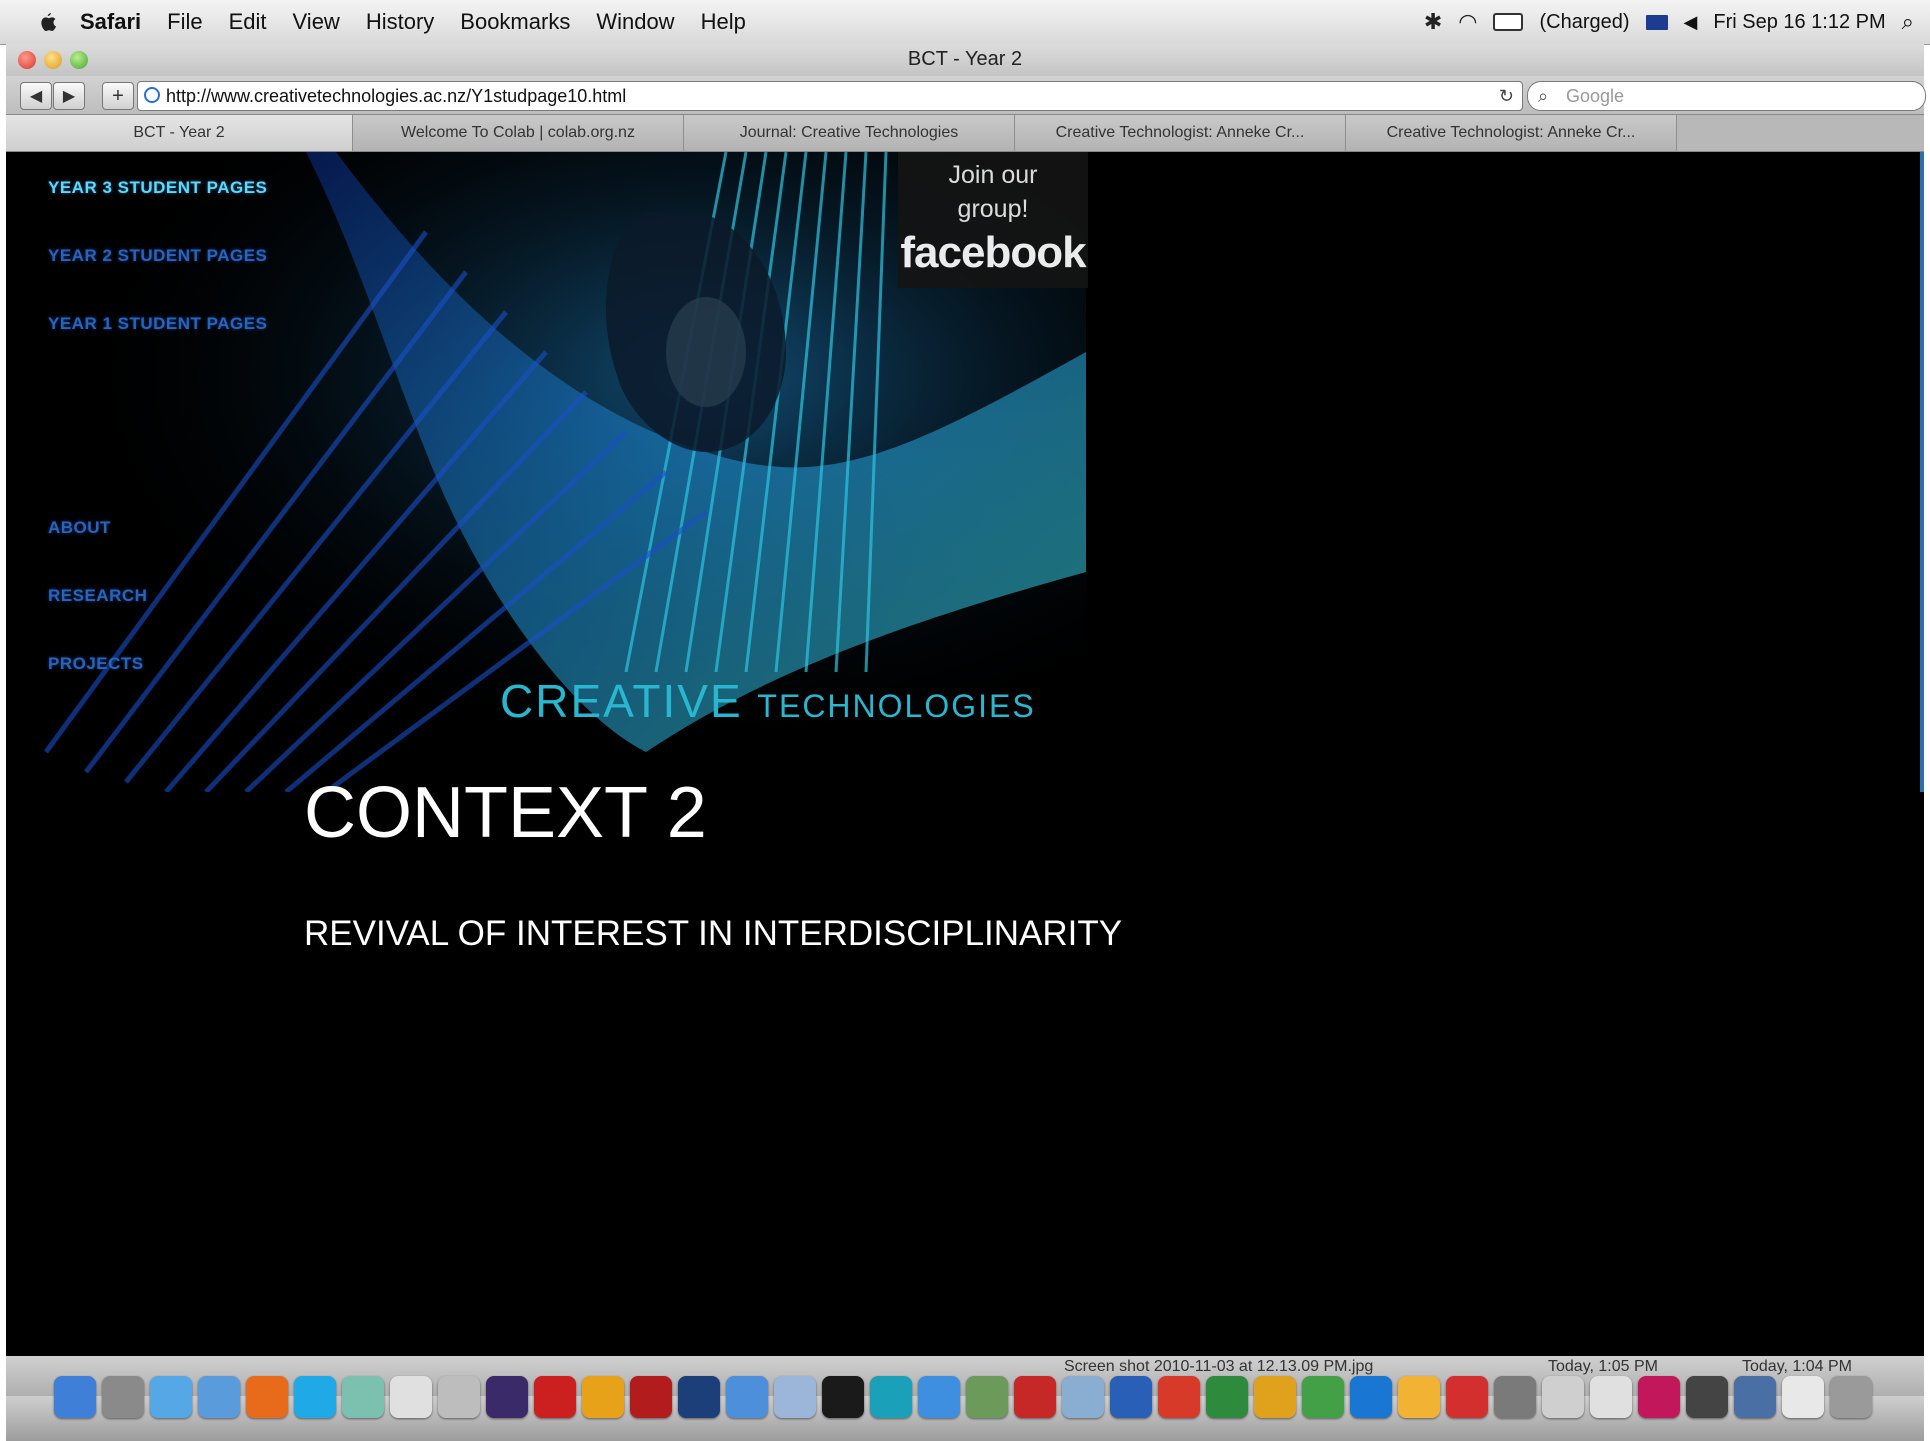  I want to click on search-placeholder: Google, so click(1595, 96).